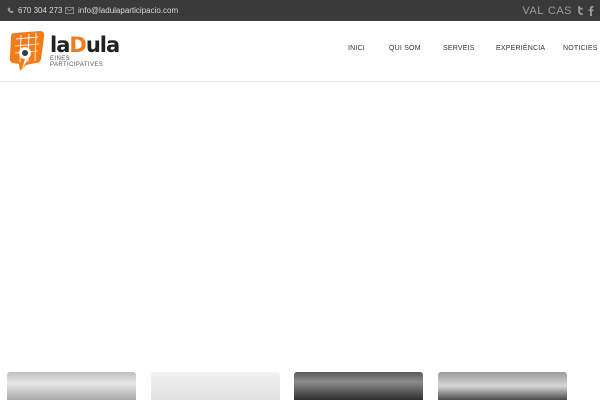  What do you see at coordinates (27, 53) in the screenshot?
I see `logo-mark-icon` at bounding box center [27, 53].